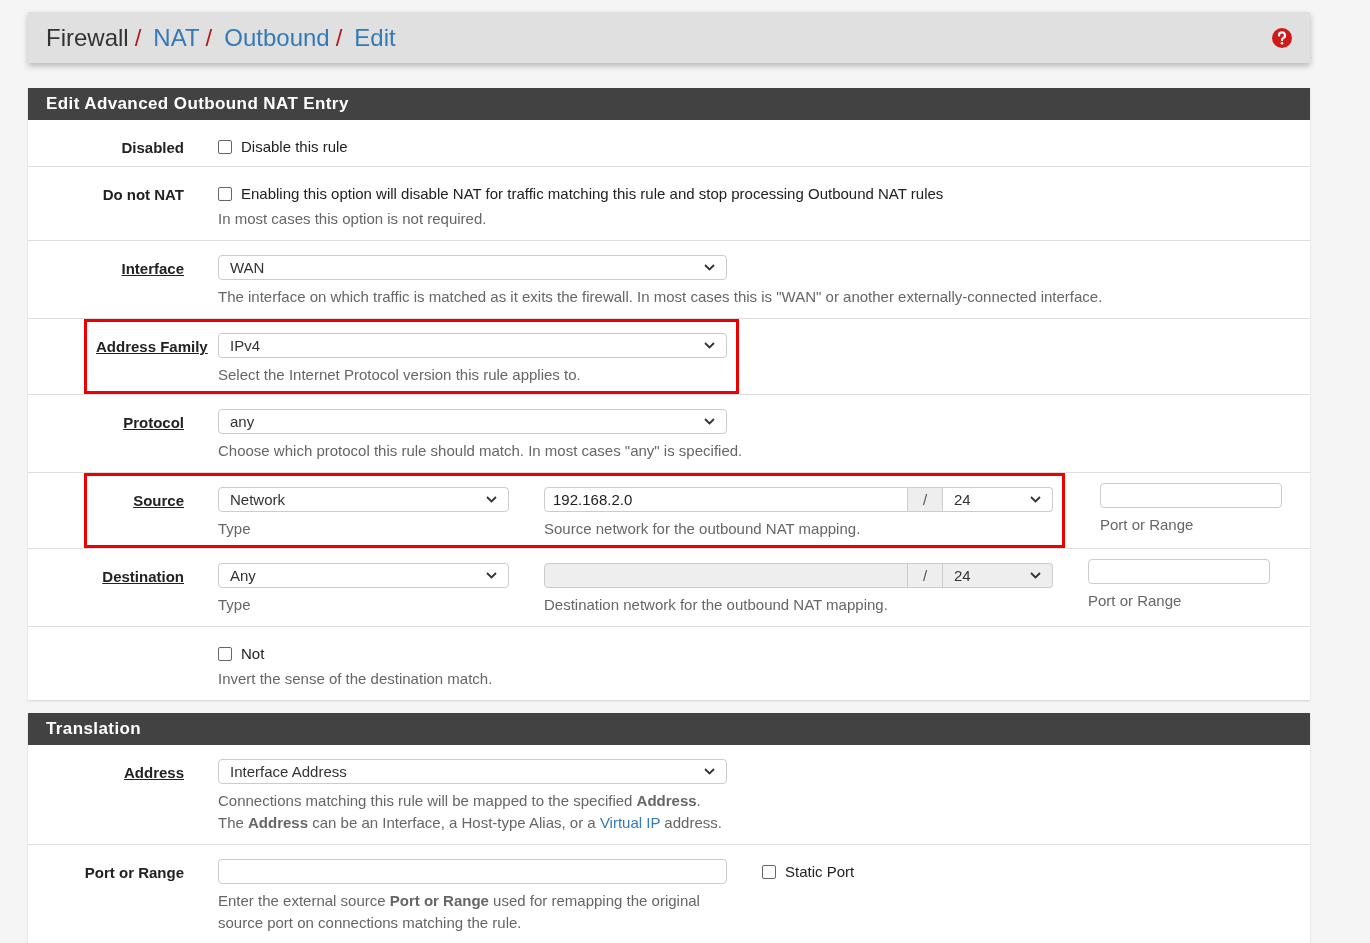  Describe the element at coordinates (716, 605) in the screenshot. I see `help-text: Destination network for the outbound NAT mapping.` at that location.